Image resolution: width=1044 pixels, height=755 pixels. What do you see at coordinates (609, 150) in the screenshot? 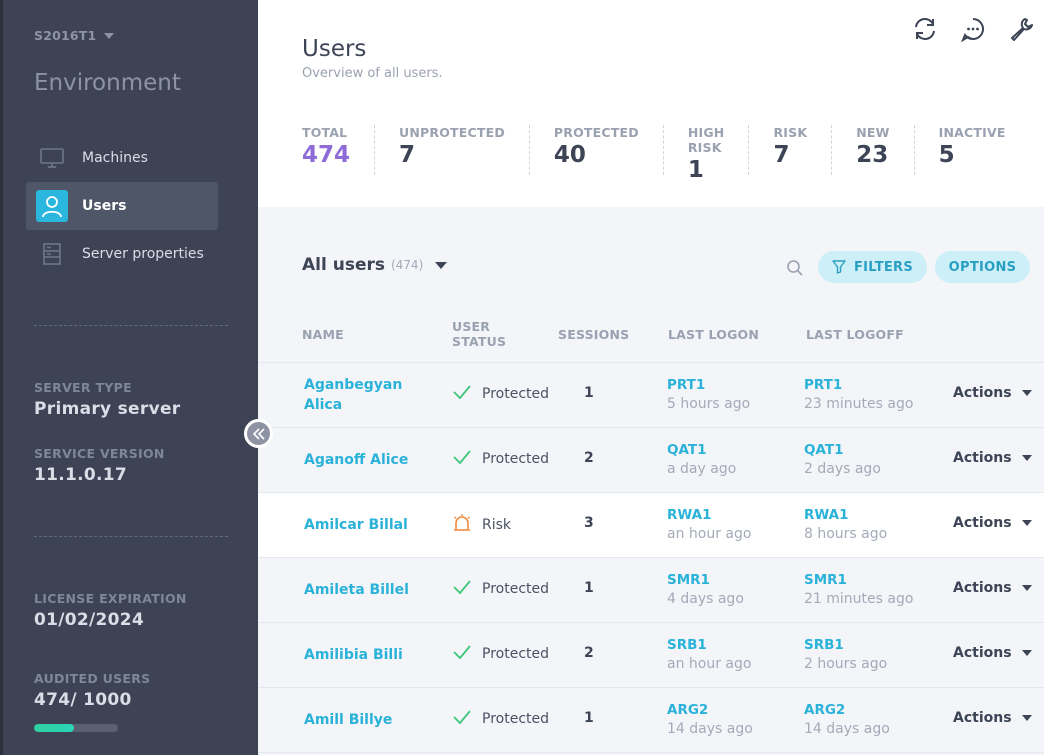
I see `stat-protected: PROTECTED 40` at bounding box center [609, 150].